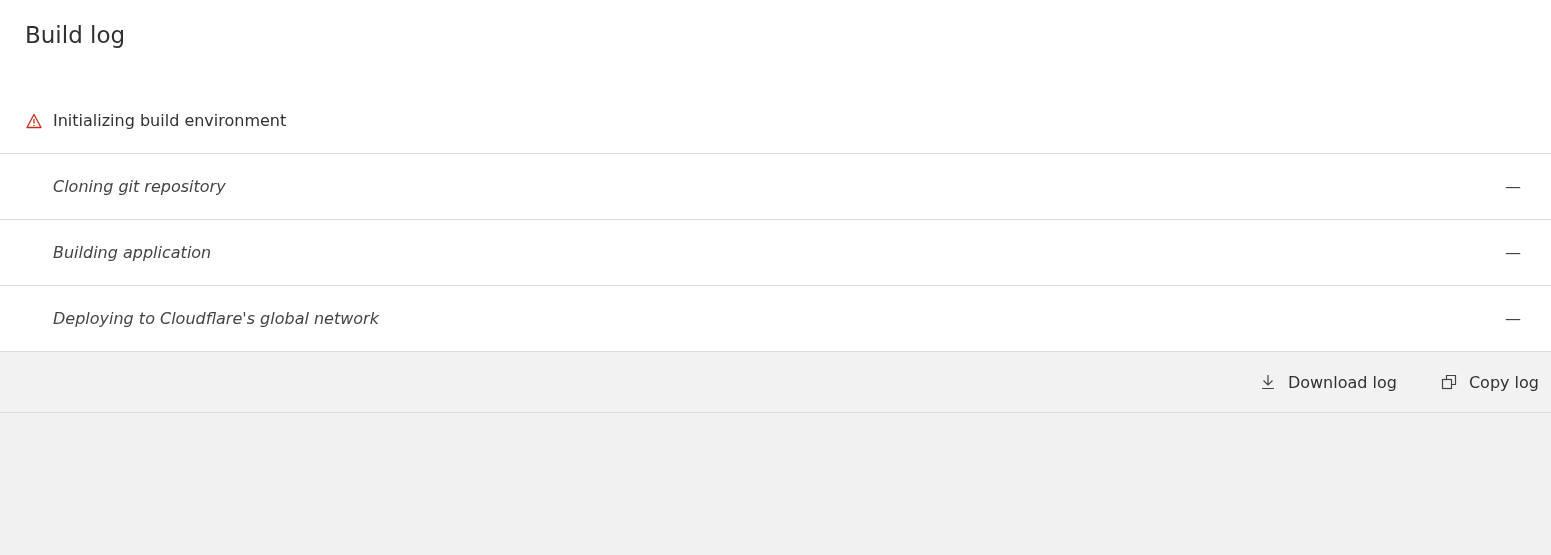 The width and height of the screenshot is (1551, 555). Describe the element at coordinates (1328, 382) in the screenshot. I see `download-button: Download log` at that location.